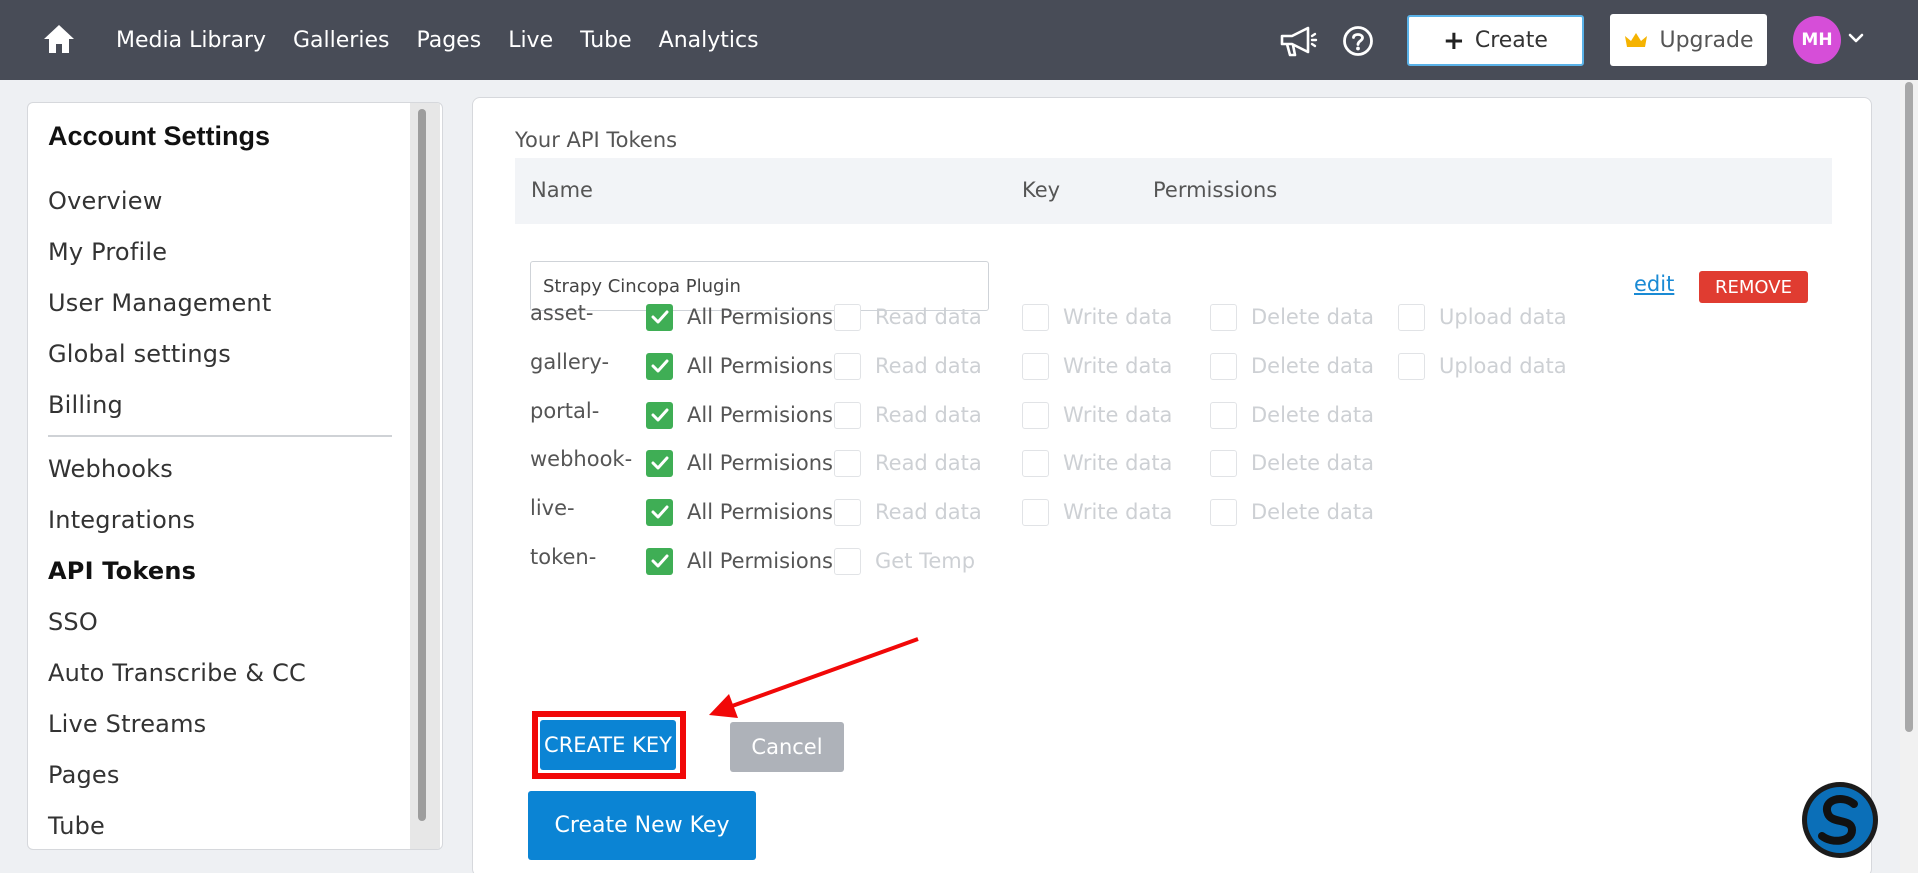  What do you see at coordinates (59, 39) in the screenshot?
I see `home-icon` at bounding box center [59, 39].